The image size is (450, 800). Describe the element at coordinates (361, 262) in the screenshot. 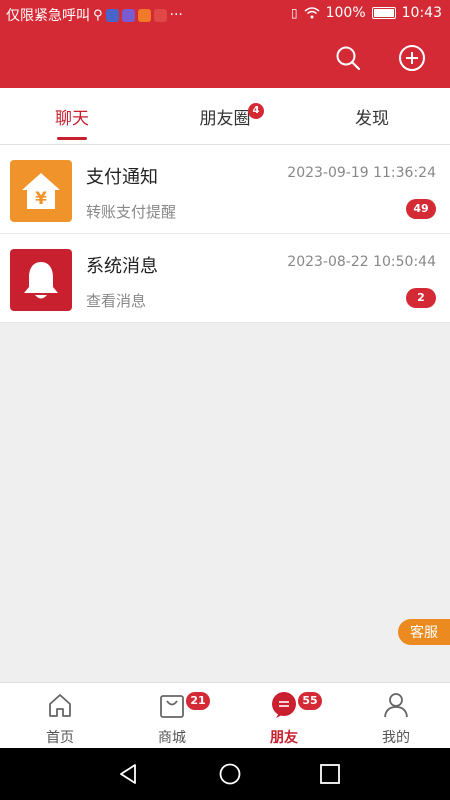

I see `conversation-time: 2023-08-22 10:50:44` at that location.